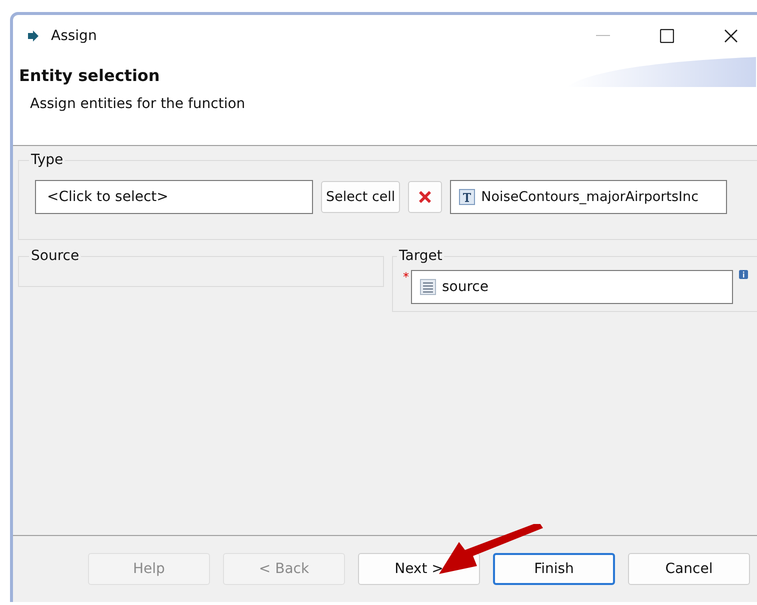  Describe the element at coordinates (667, 36) in the screenshot. I see `maximize-icon` at that location.